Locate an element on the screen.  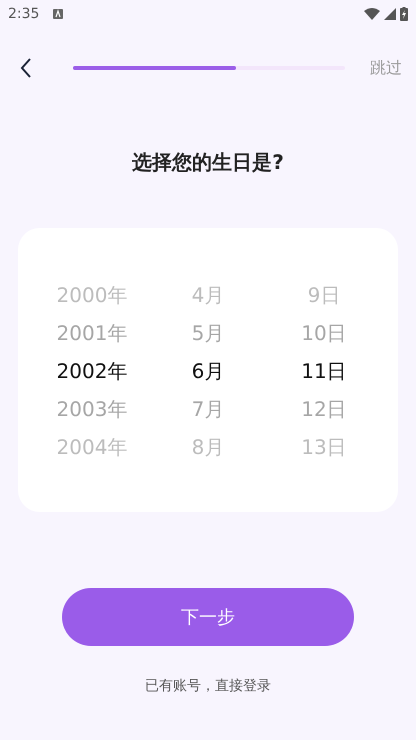
picker-item: 8月 is located at coordinates (208, 447).